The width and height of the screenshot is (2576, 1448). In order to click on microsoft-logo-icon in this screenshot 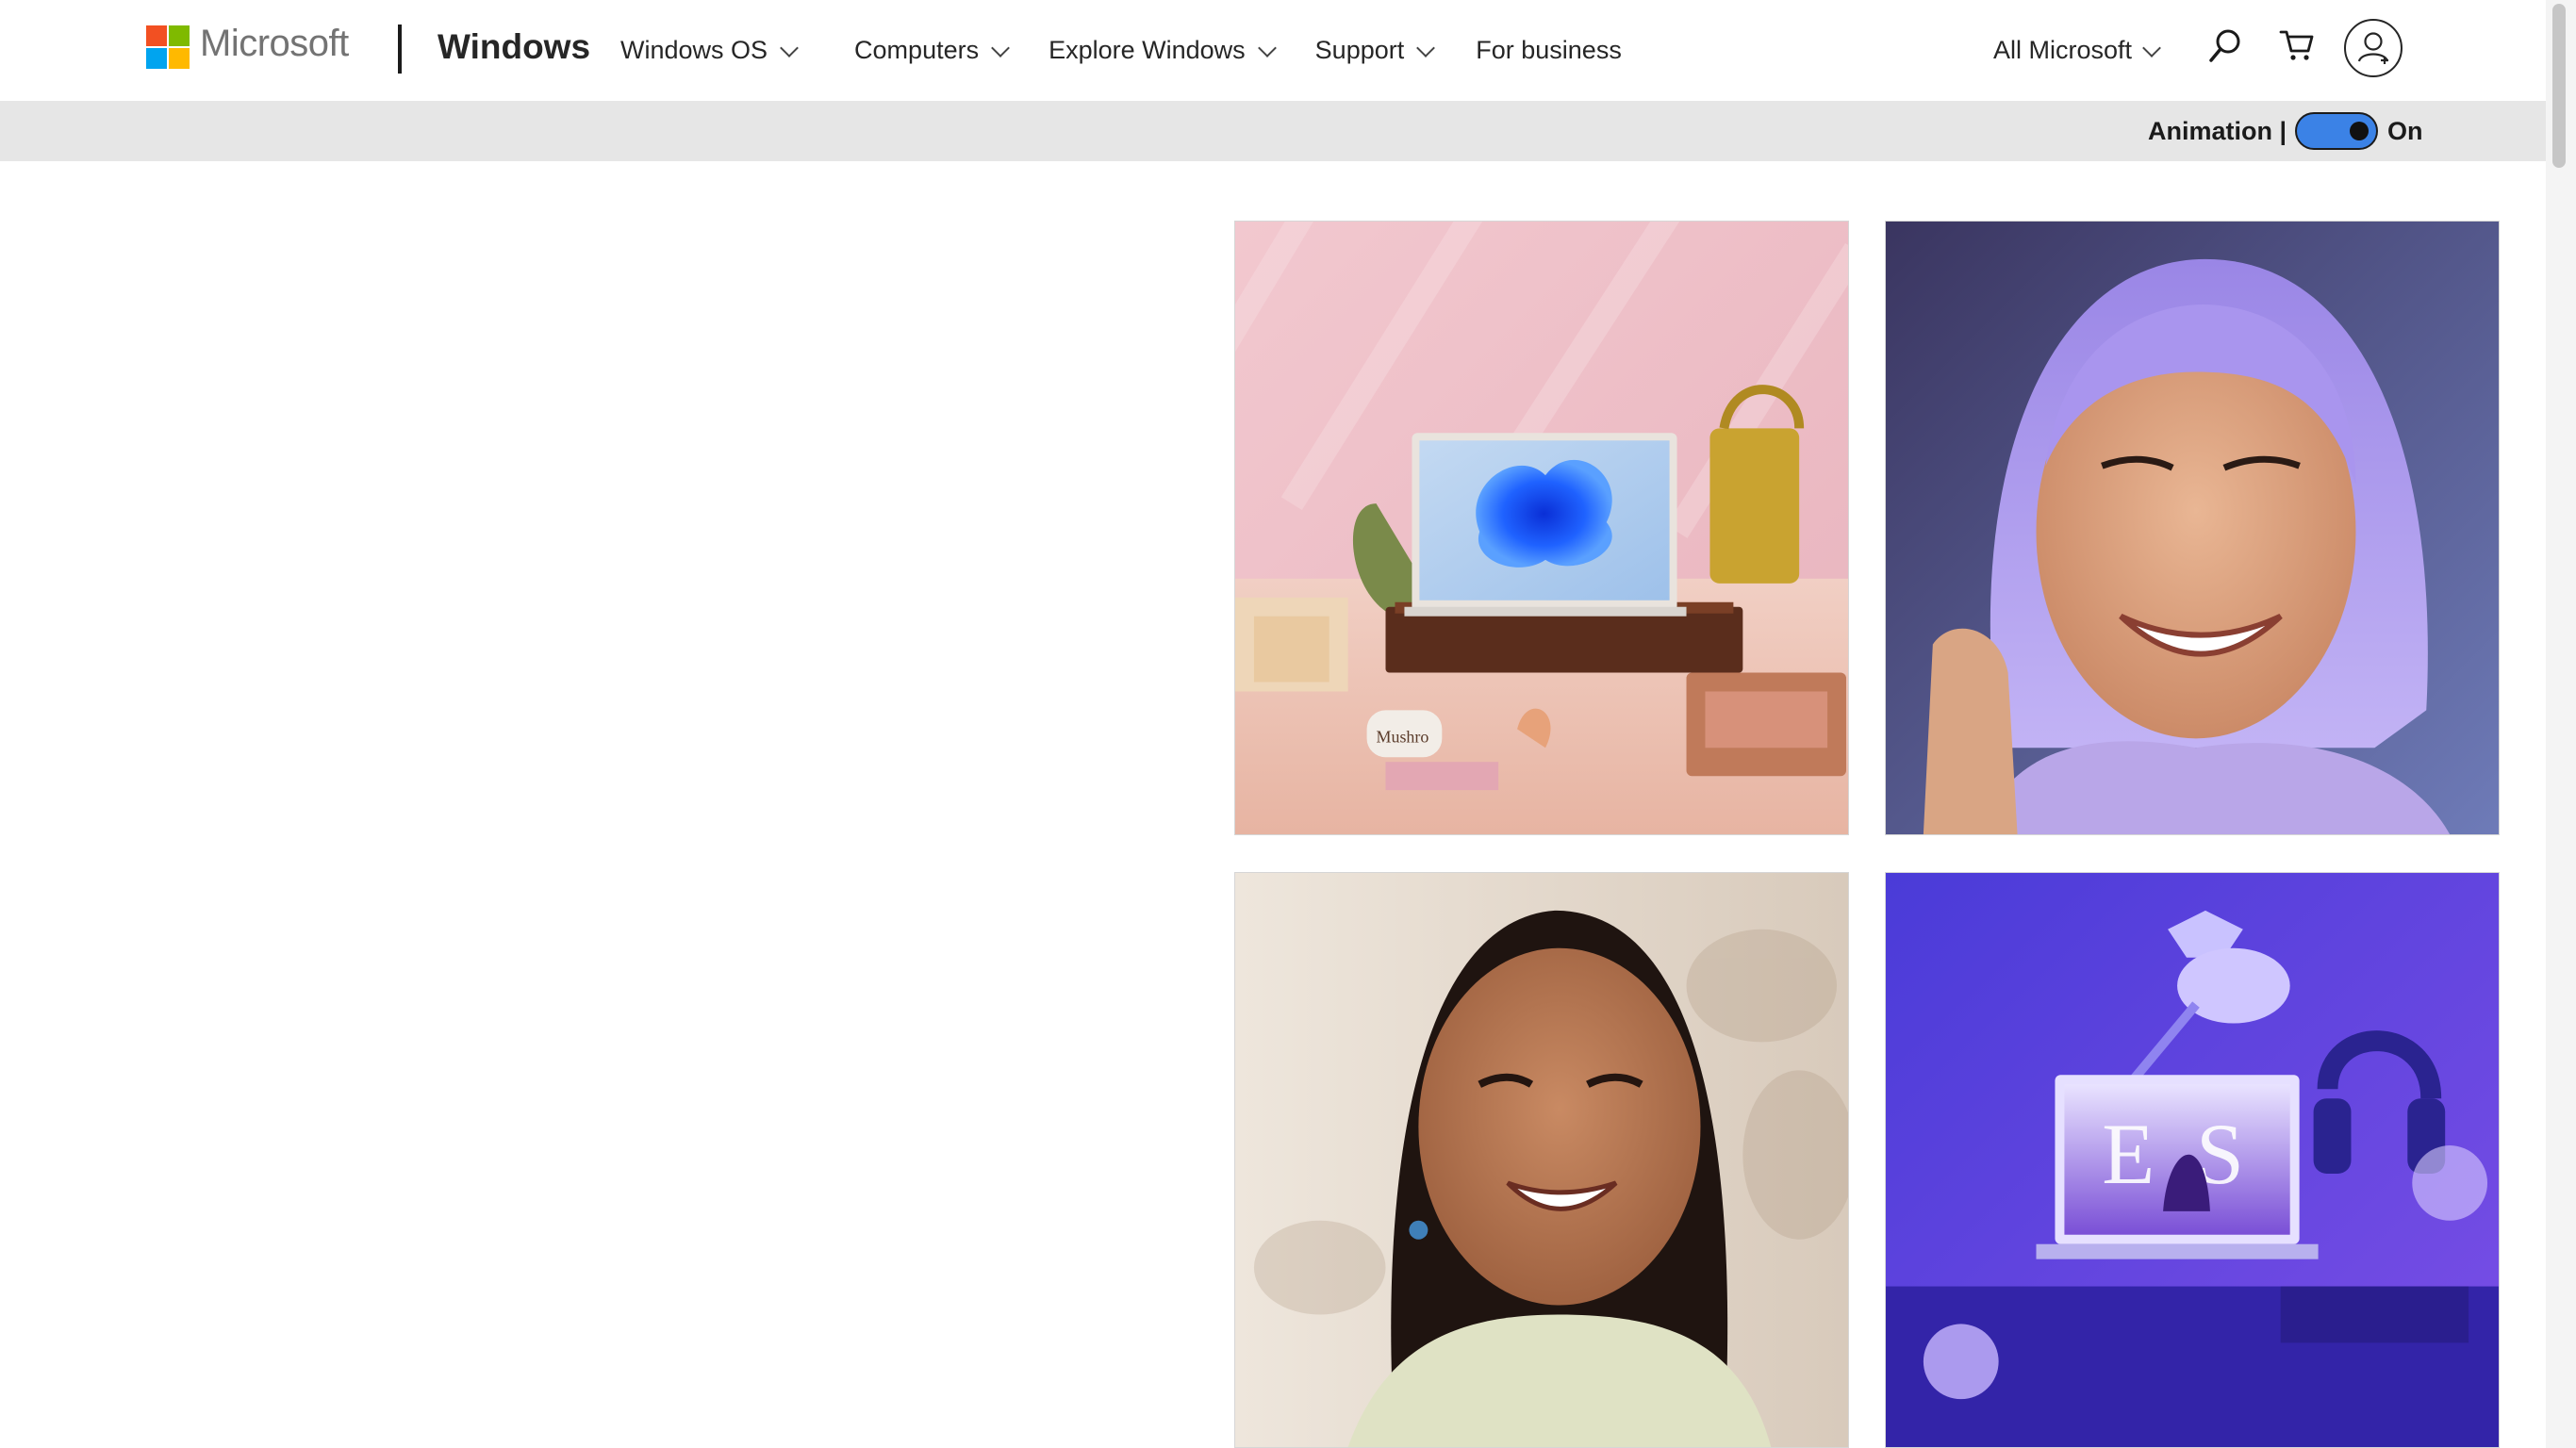, I will do `click(168, 47)`.